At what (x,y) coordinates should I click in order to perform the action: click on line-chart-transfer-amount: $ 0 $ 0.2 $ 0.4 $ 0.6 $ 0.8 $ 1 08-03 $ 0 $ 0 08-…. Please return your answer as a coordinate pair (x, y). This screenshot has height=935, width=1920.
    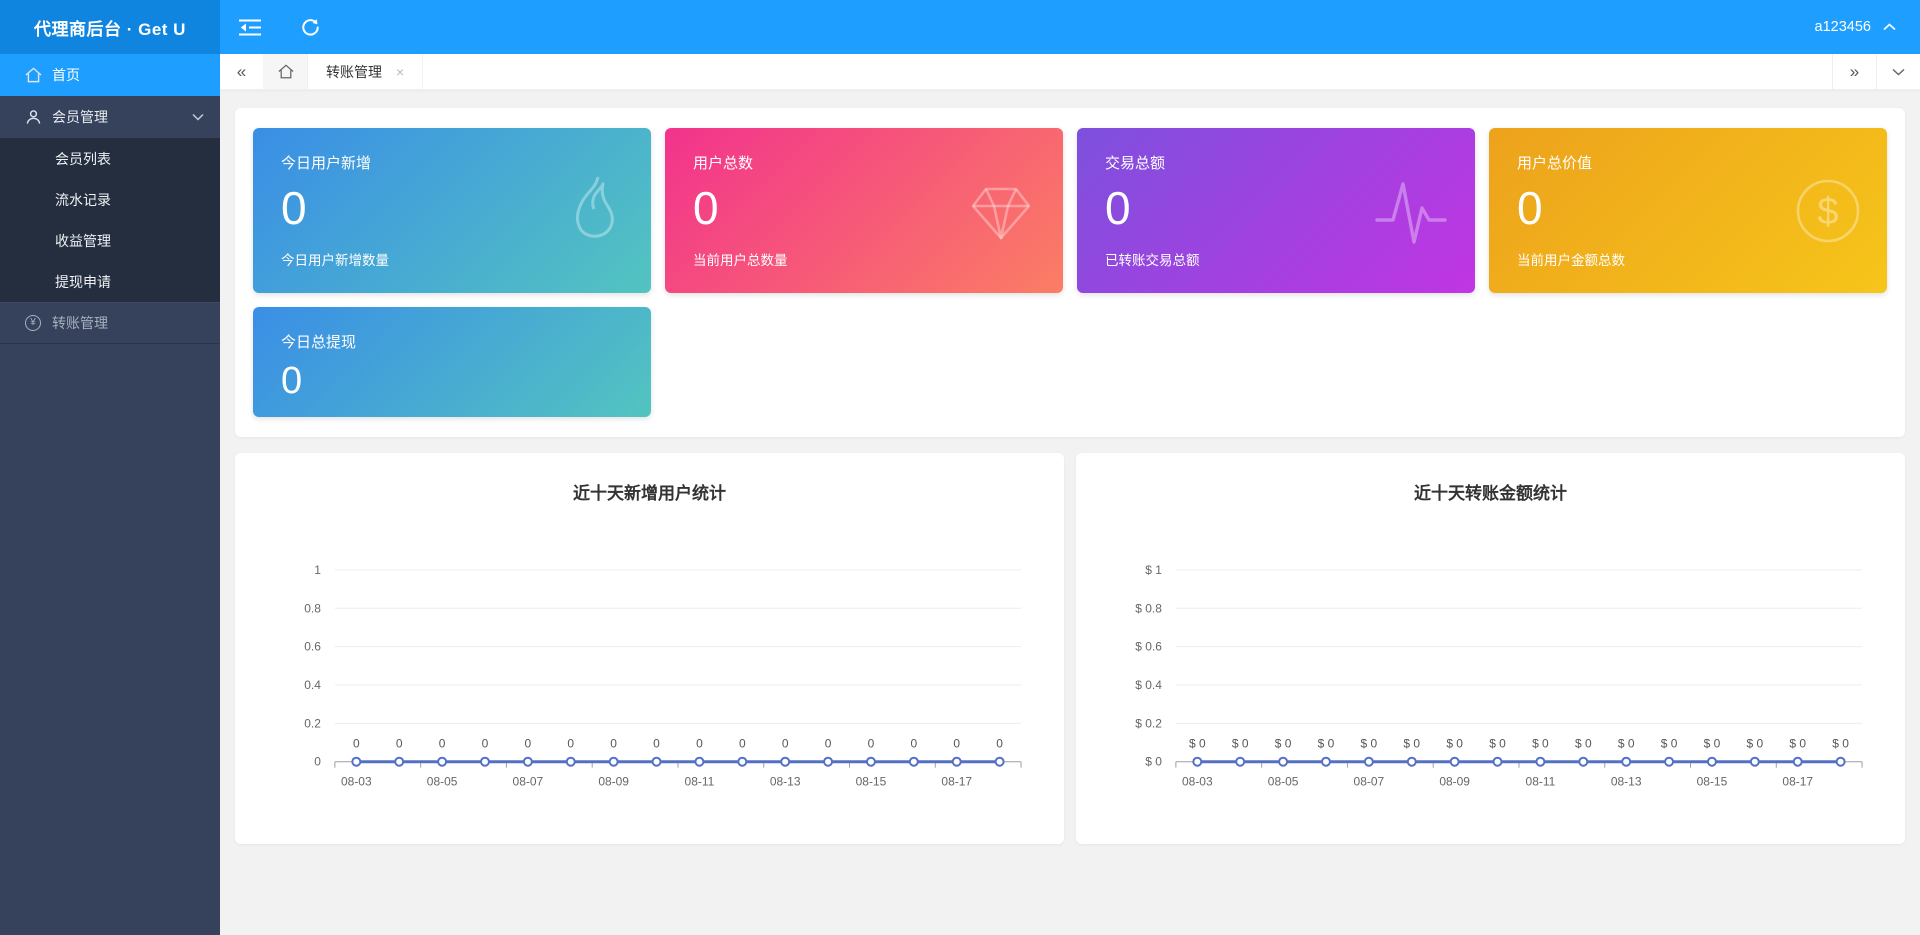
    Looking at the image, I should click on (1499, 676).